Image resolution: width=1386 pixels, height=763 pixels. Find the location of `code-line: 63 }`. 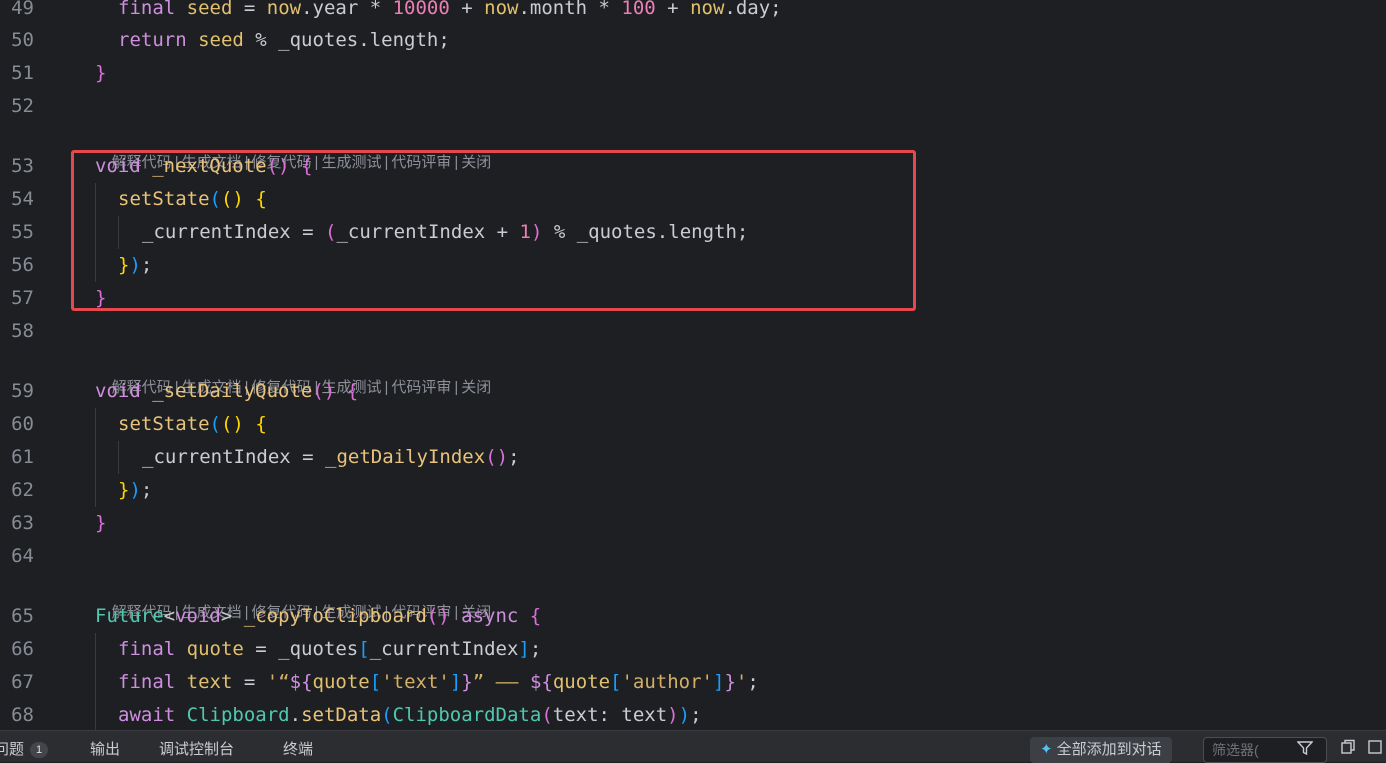

code-line: 63 } is located at coordinates (693, 523).